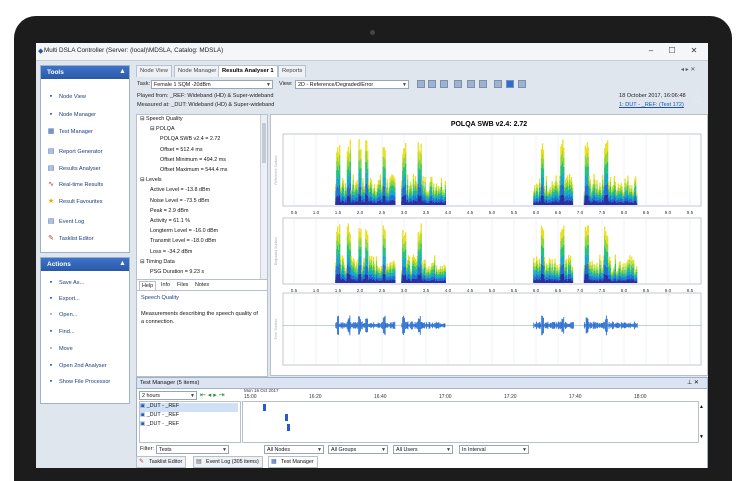  Describe the element at coordinates (701, 407) in the screenshot. I see `scroll-up-icon: ▲` at that location.